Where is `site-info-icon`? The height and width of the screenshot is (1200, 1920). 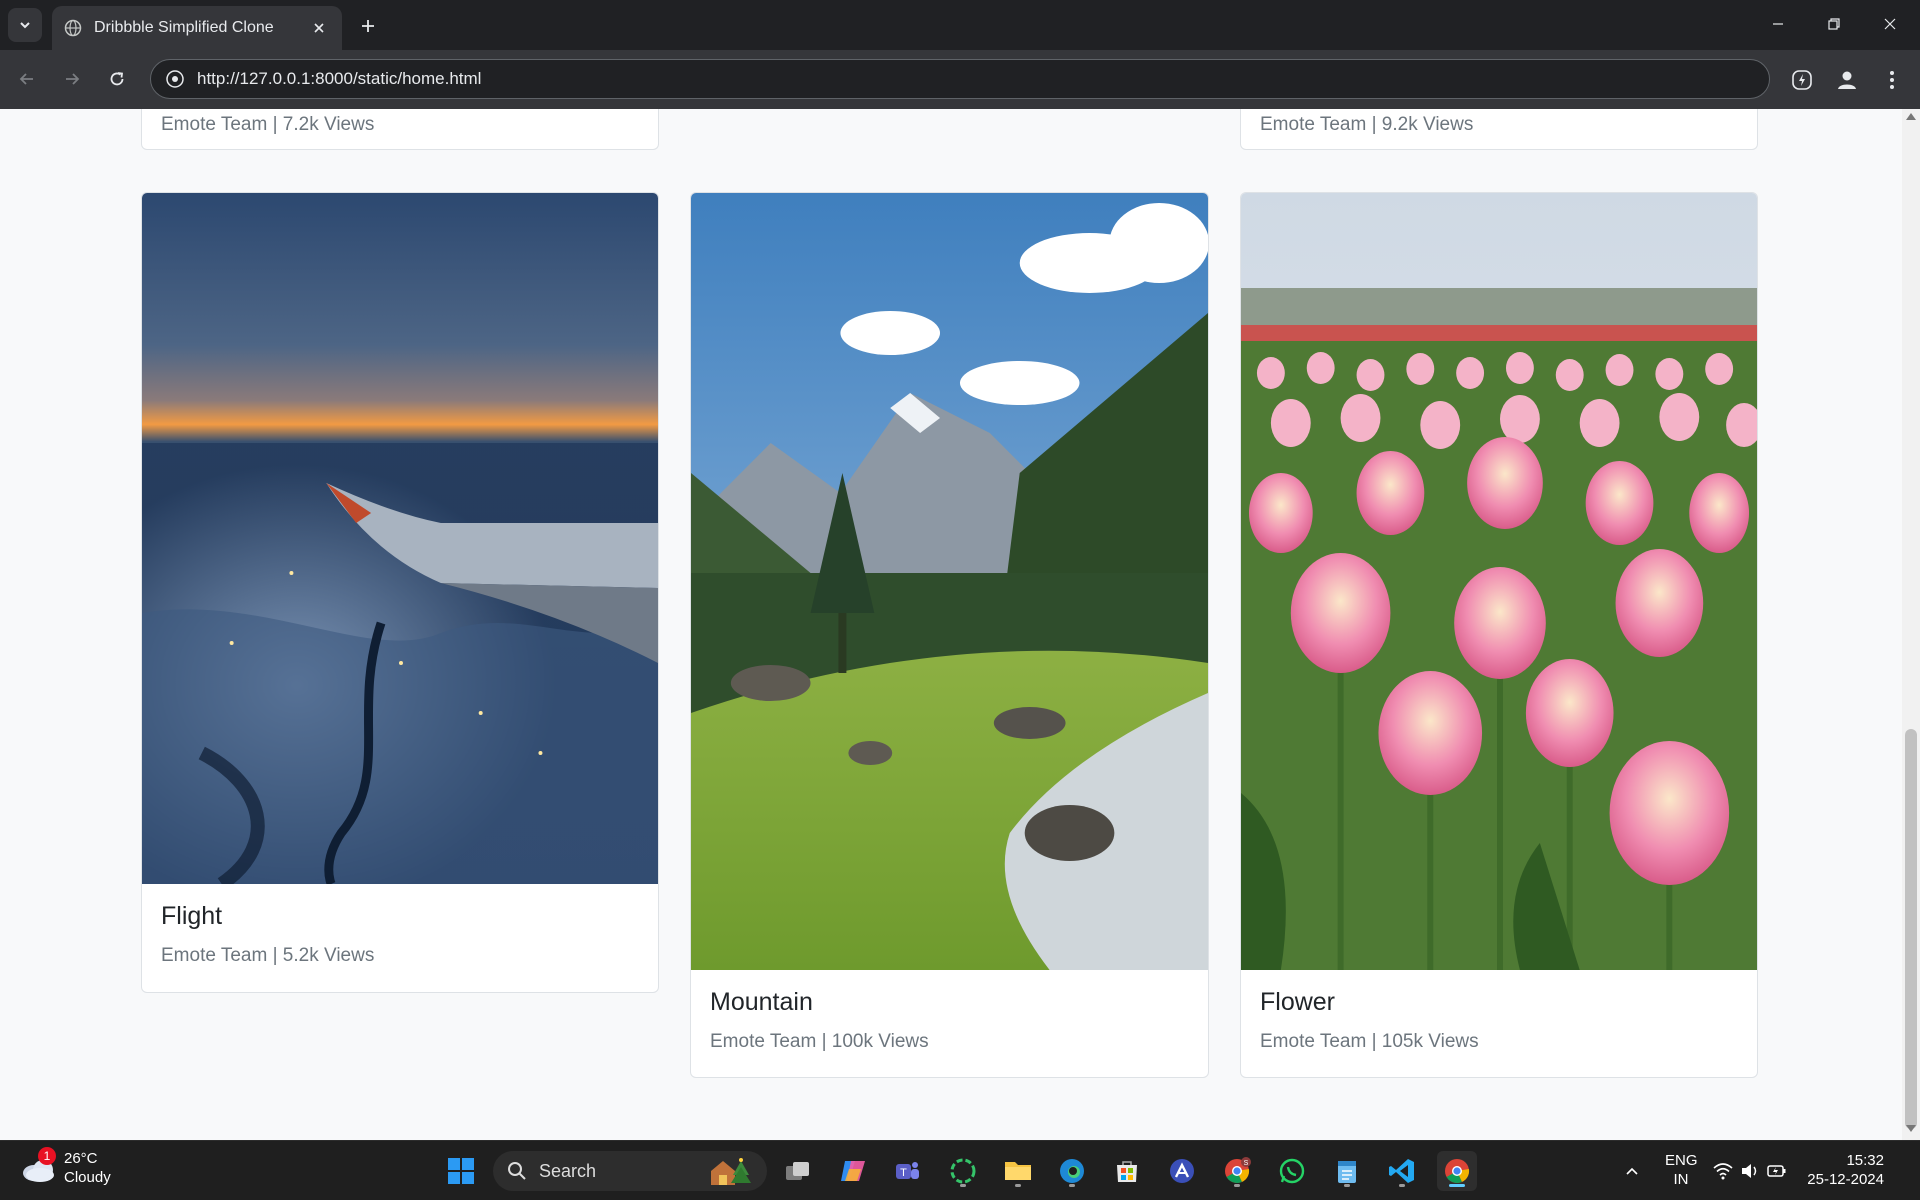 site-info-icon is located at coordinates (175, 79).